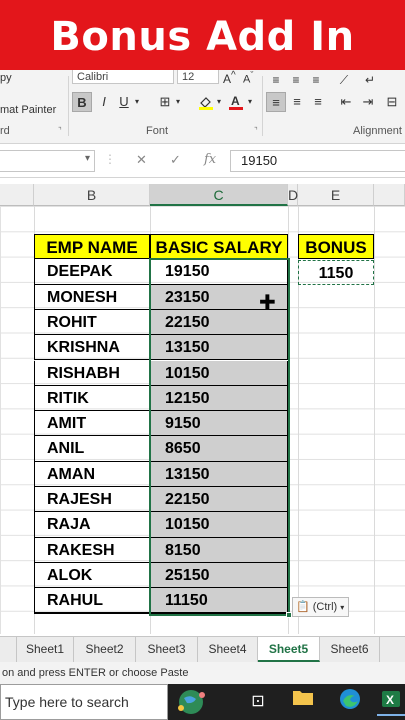 This screenshot has height=720, width=405. I want to click on borders-icon: ⊞, so click(165, 102).